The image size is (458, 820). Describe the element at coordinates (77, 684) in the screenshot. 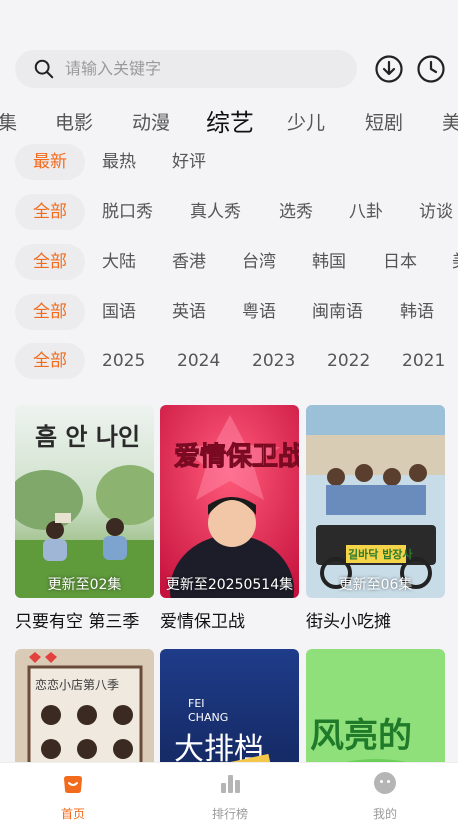

I see `svg-text: 恋恋小店第八季` at that location.